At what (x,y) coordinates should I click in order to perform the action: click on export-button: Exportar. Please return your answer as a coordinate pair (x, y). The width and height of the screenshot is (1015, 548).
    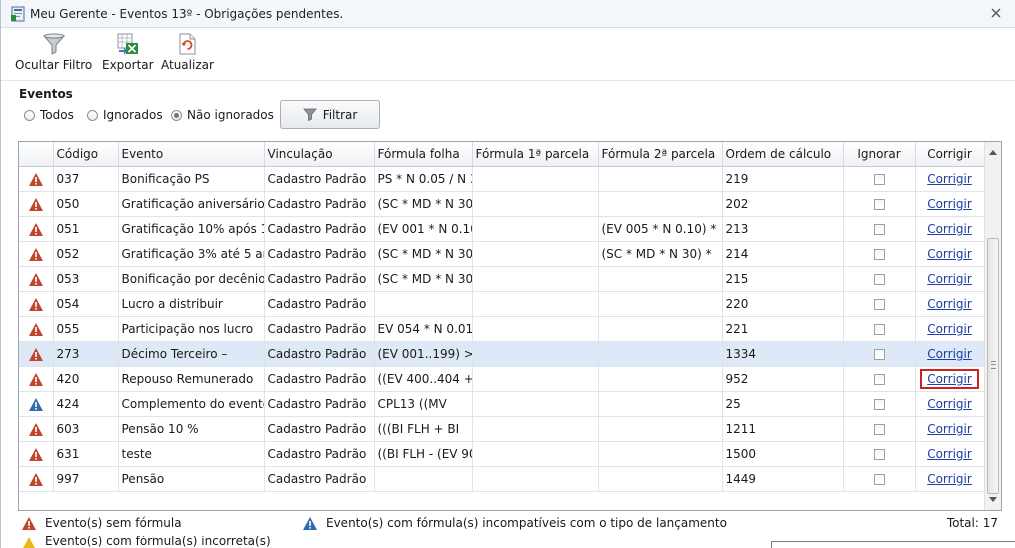
    Looking at the image, I should click on (128, 52).